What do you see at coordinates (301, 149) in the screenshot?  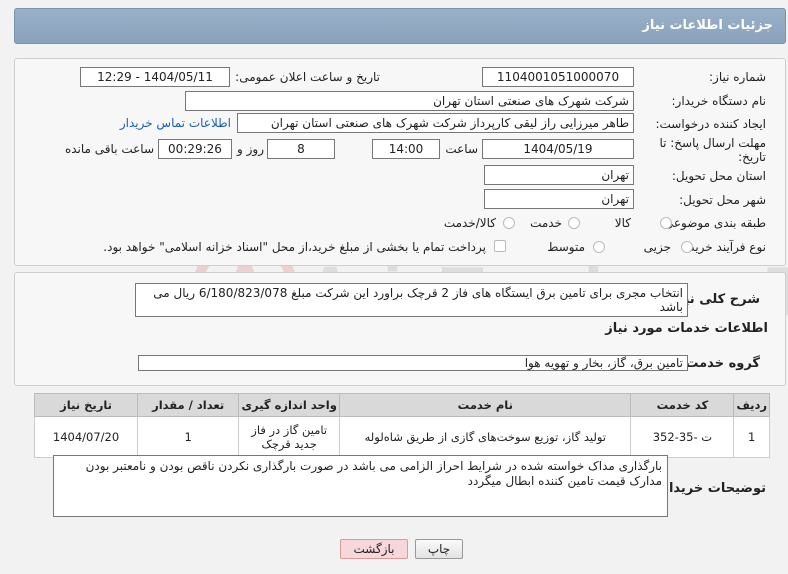 I see `days-field: 8` at bounding box center [301, 149].